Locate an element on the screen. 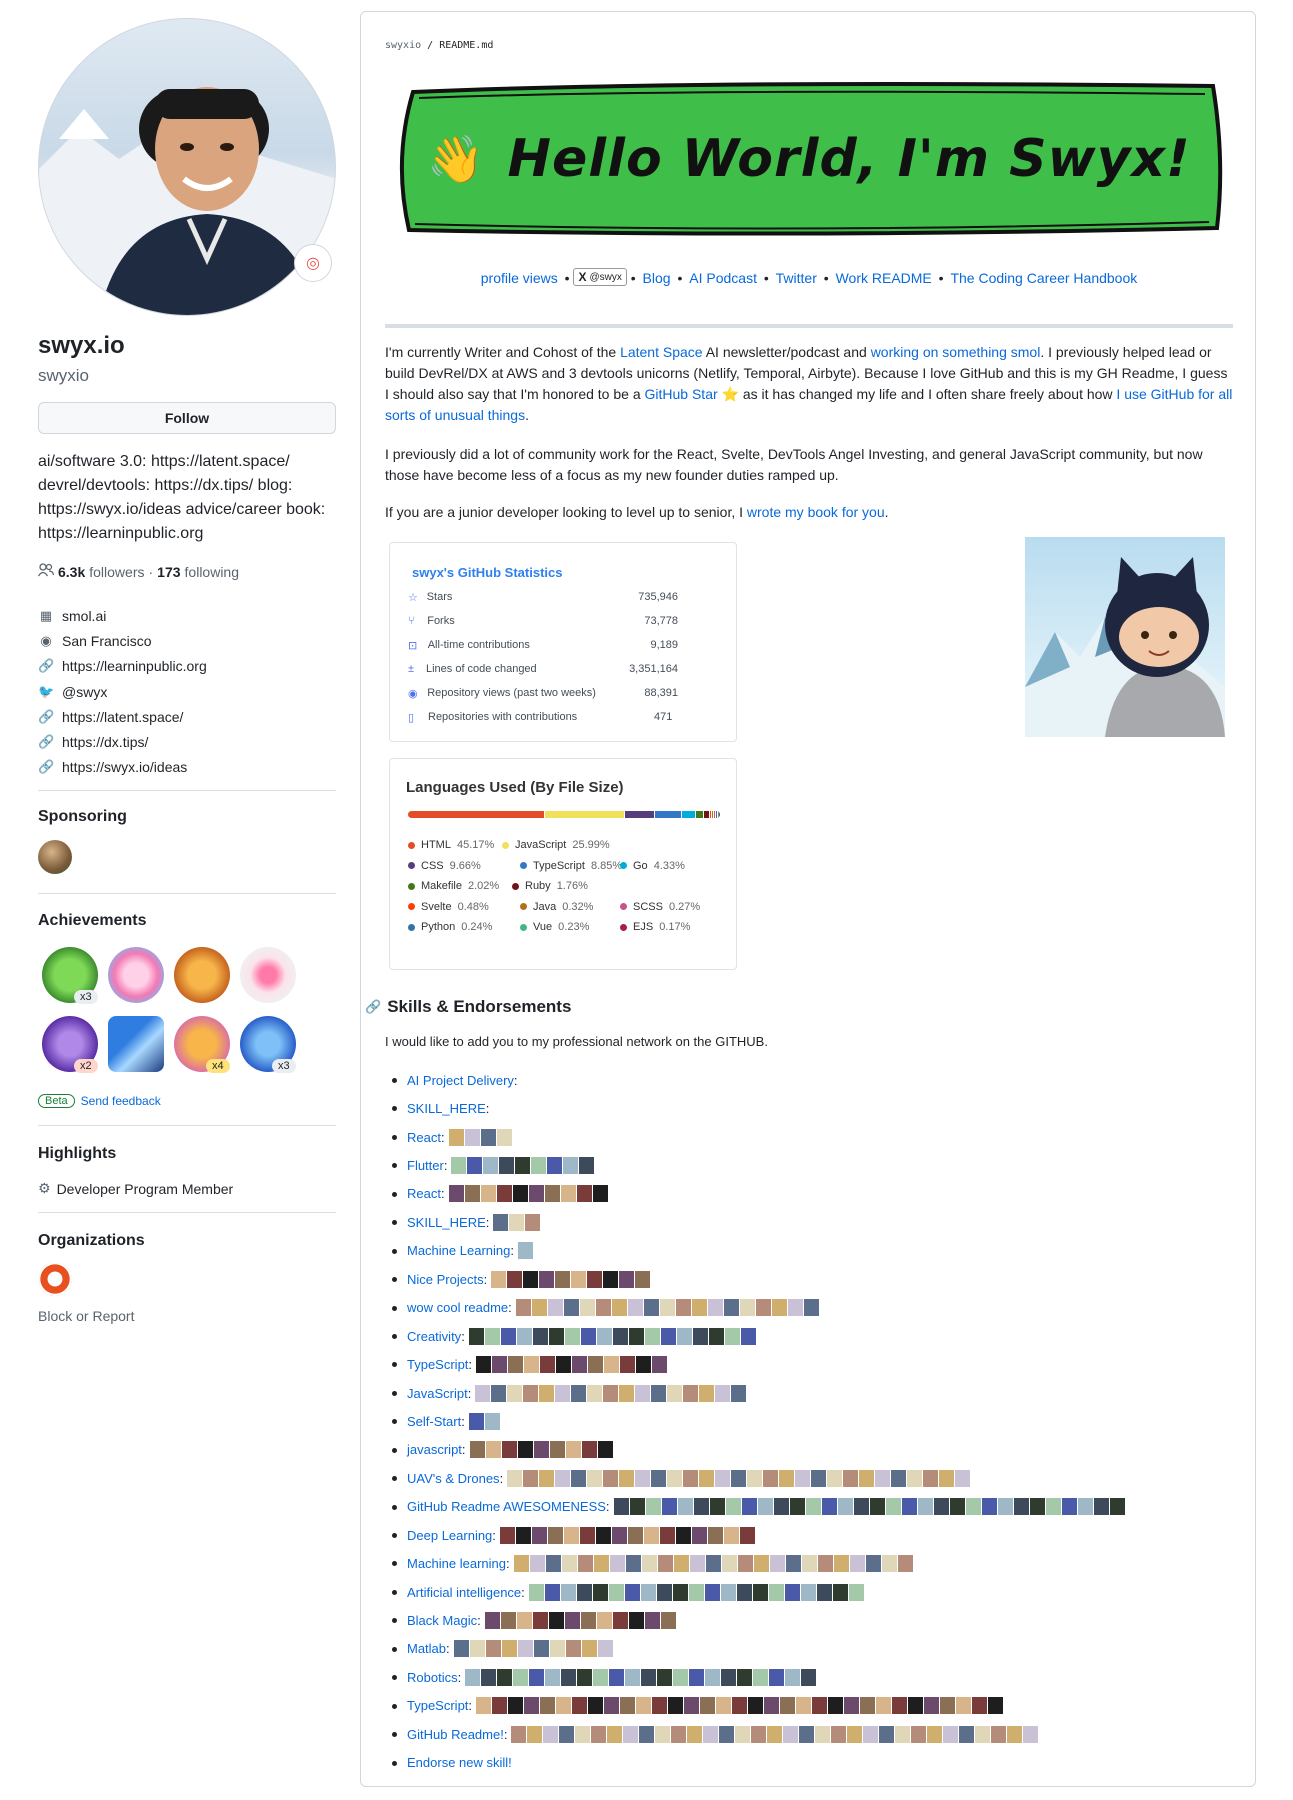 This screenshot has width=1293, height=1800. book-link: wrote my book for you is located at coordinates (816, 512).